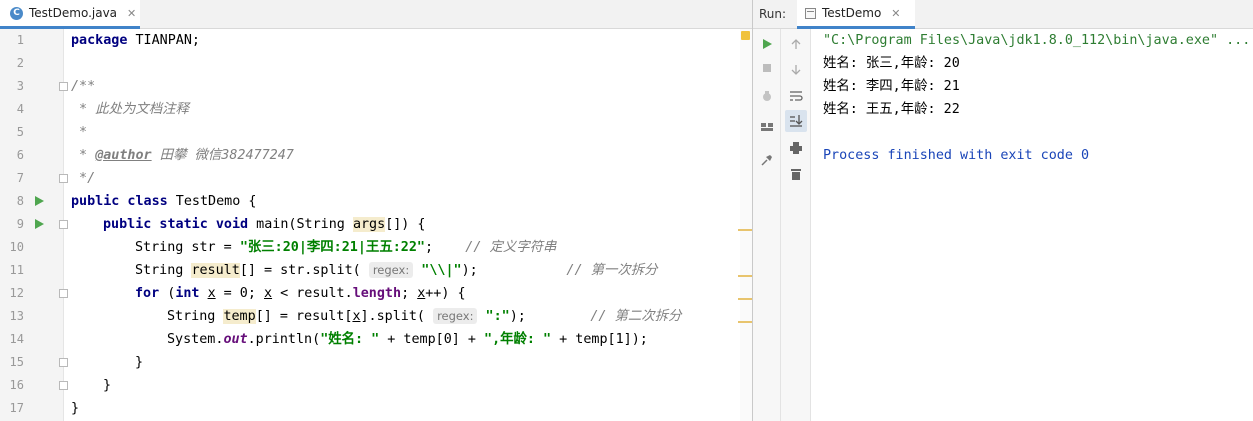  What do you see at coordinates (767, 127) in the screenshot?
I see `layout-button` at bounding box center [767, 127].